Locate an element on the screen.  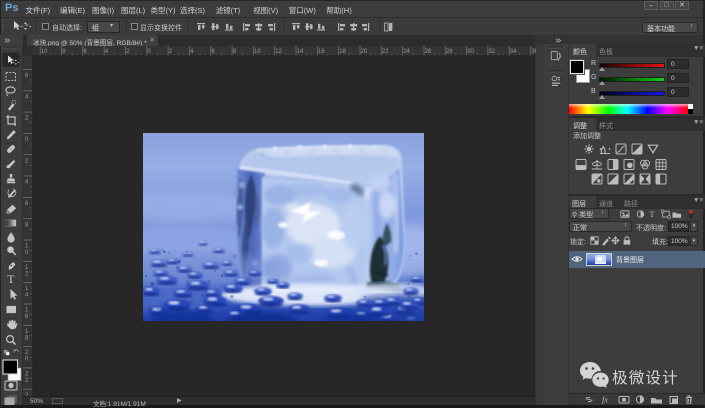
svg-text: 36 is located at coordinates (533, 52).